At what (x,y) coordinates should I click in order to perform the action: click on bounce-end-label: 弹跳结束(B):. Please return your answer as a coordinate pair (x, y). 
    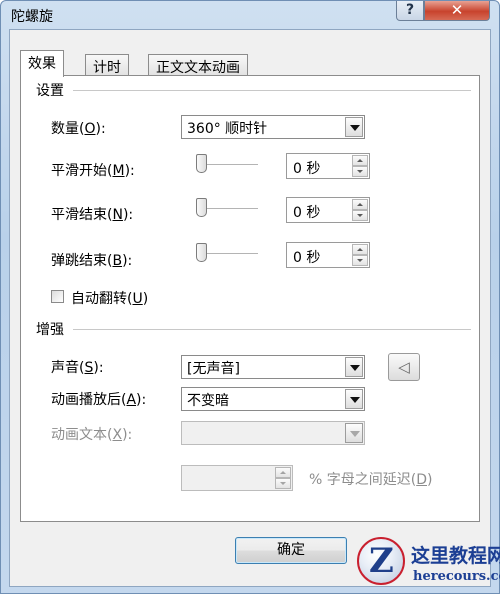
    Looking at the image, I should click on (92, 261).